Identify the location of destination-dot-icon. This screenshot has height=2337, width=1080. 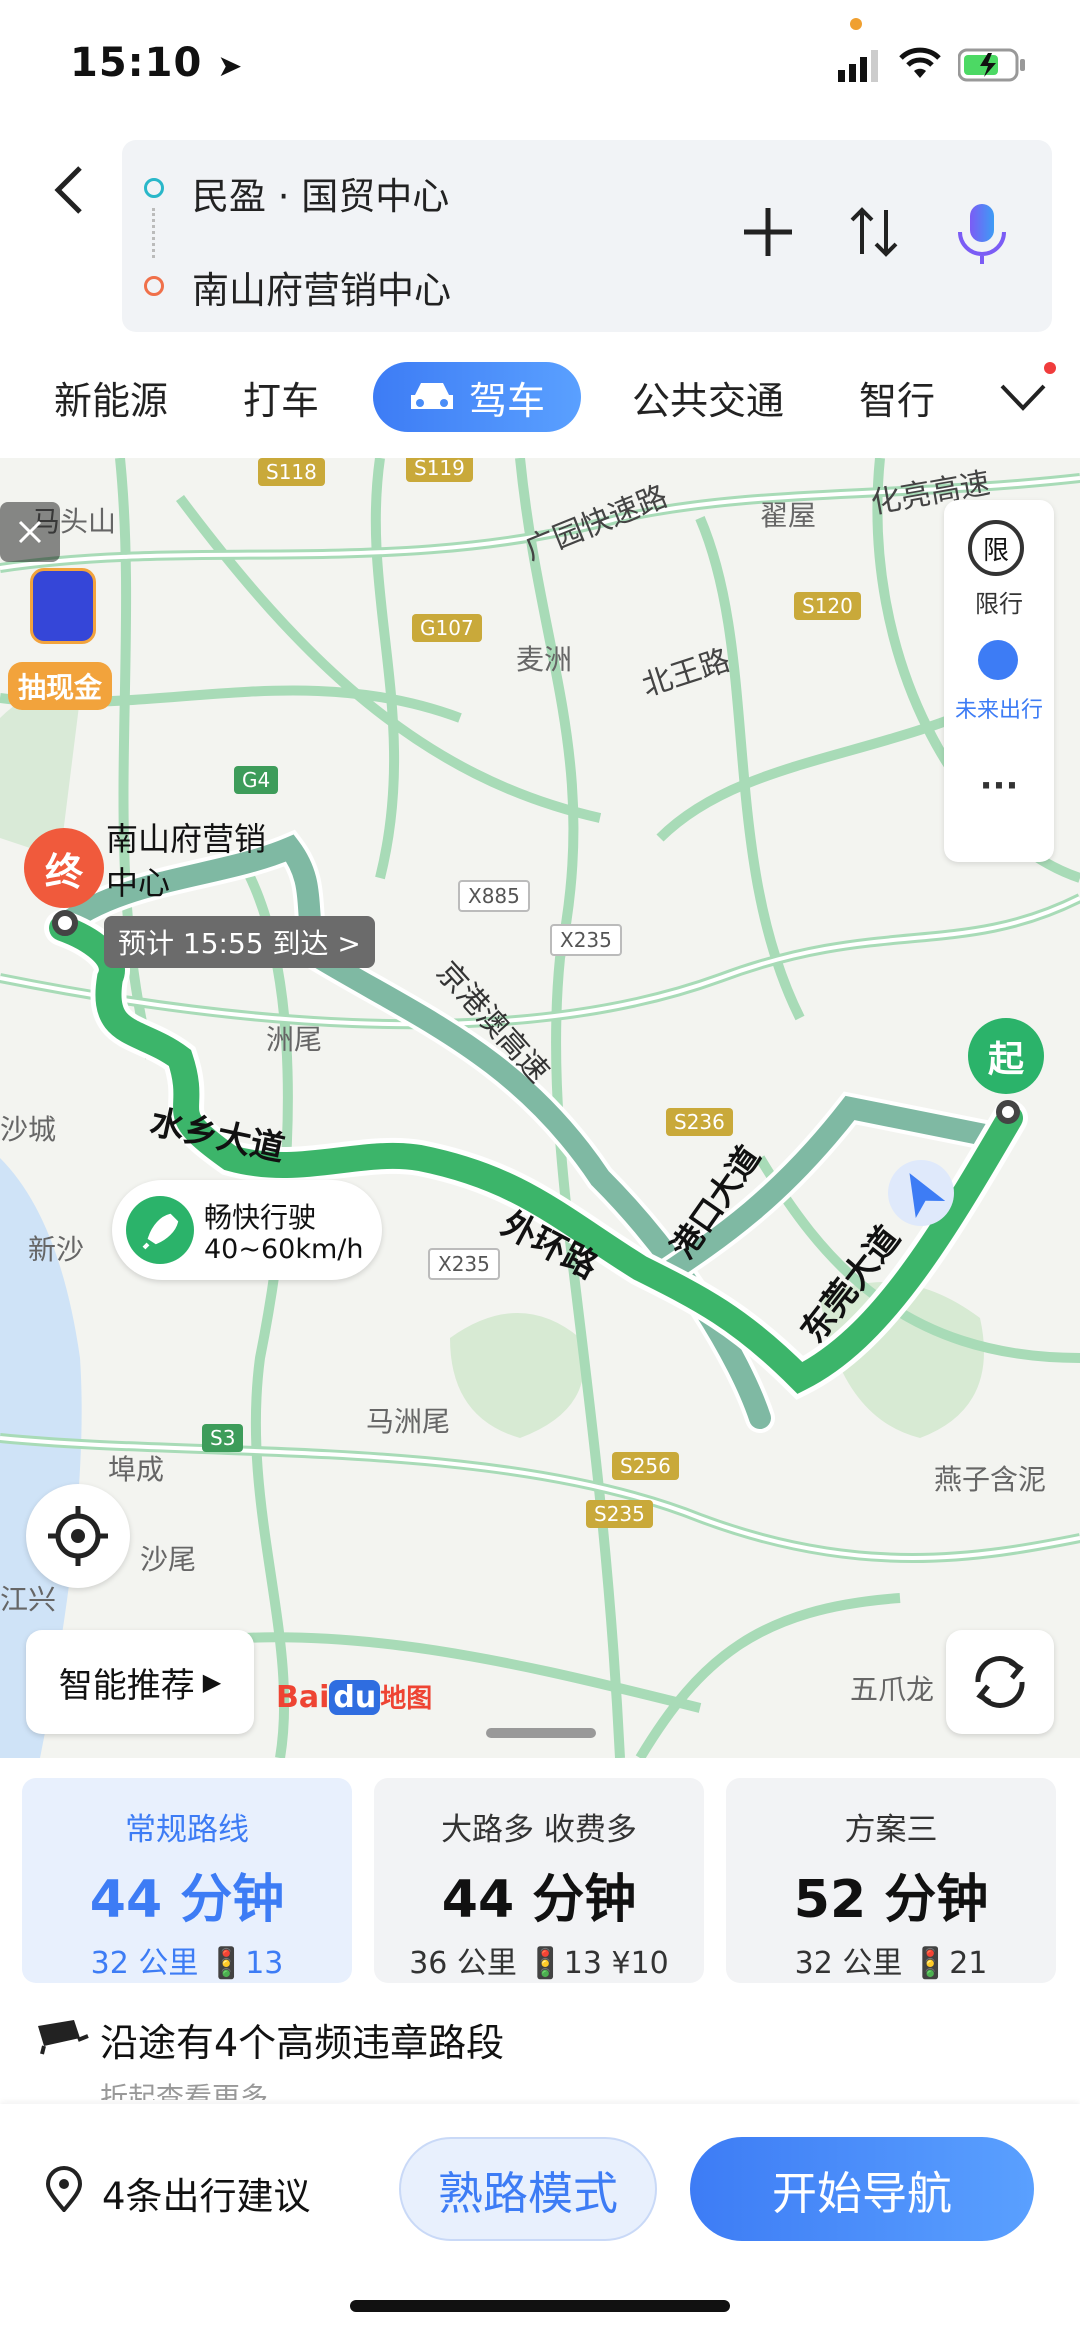
(154, 286).